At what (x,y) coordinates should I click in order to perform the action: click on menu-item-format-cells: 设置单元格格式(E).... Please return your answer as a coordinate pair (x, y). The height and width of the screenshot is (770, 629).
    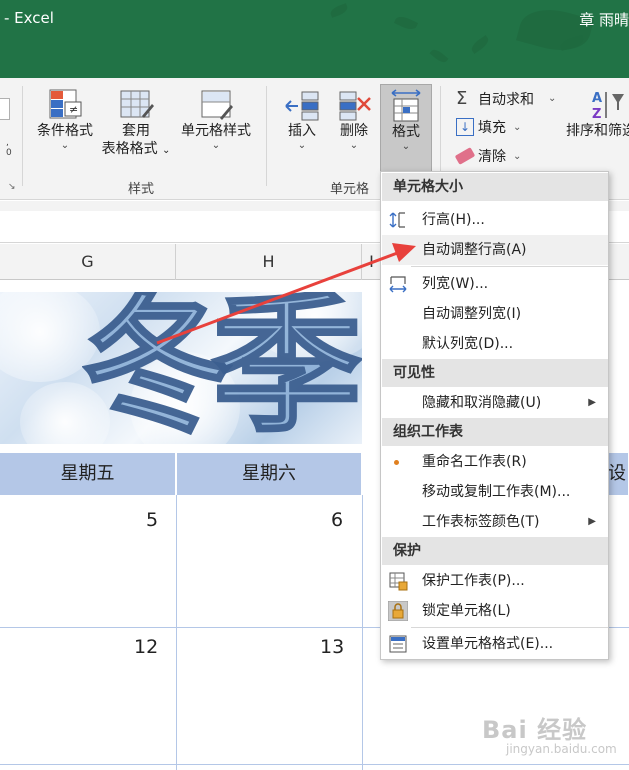
    Looking at the image, I should click on (495, 644).